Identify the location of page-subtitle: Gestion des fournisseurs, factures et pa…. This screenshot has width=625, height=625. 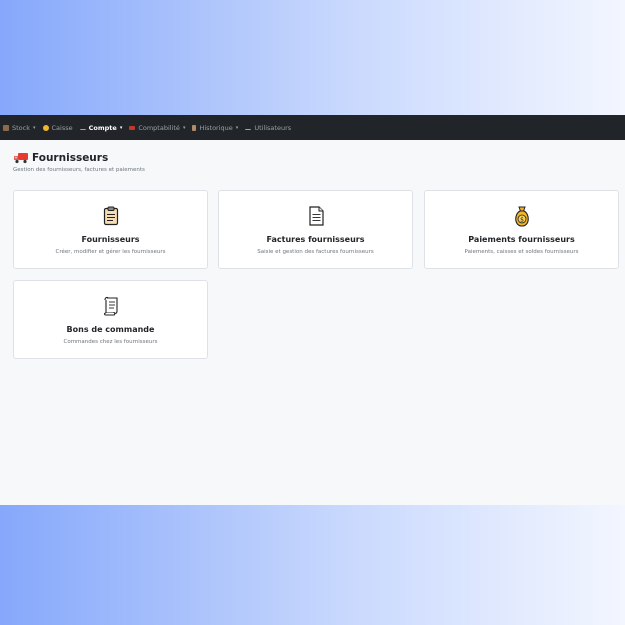
(79, 170).